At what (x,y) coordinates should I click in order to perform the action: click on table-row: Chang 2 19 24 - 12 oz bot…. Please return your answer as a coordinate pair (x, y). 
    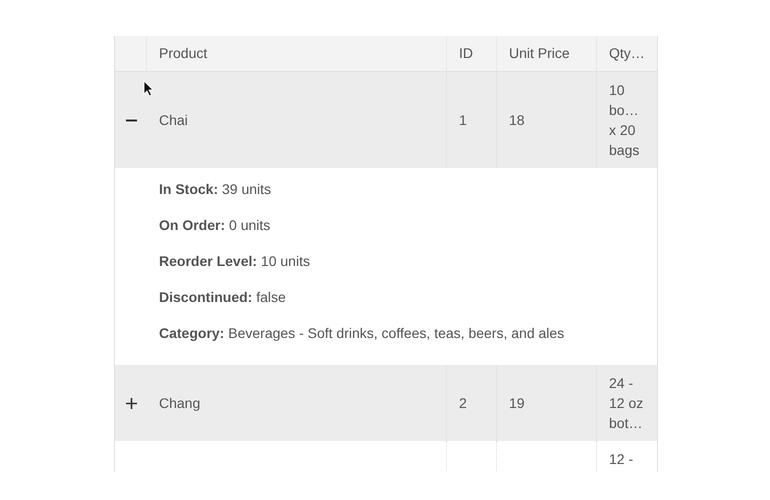
    Looking at the image, I should click on (386, 403).